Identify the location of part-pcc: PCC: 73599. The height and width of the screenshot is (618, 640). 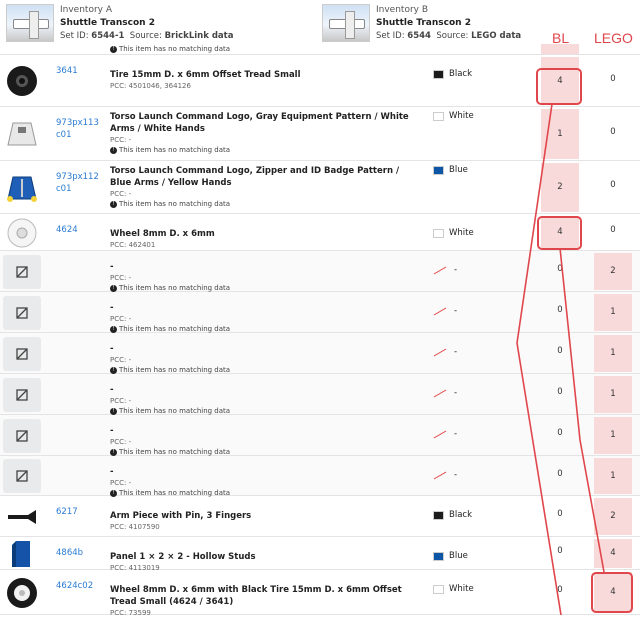
(130, 613).